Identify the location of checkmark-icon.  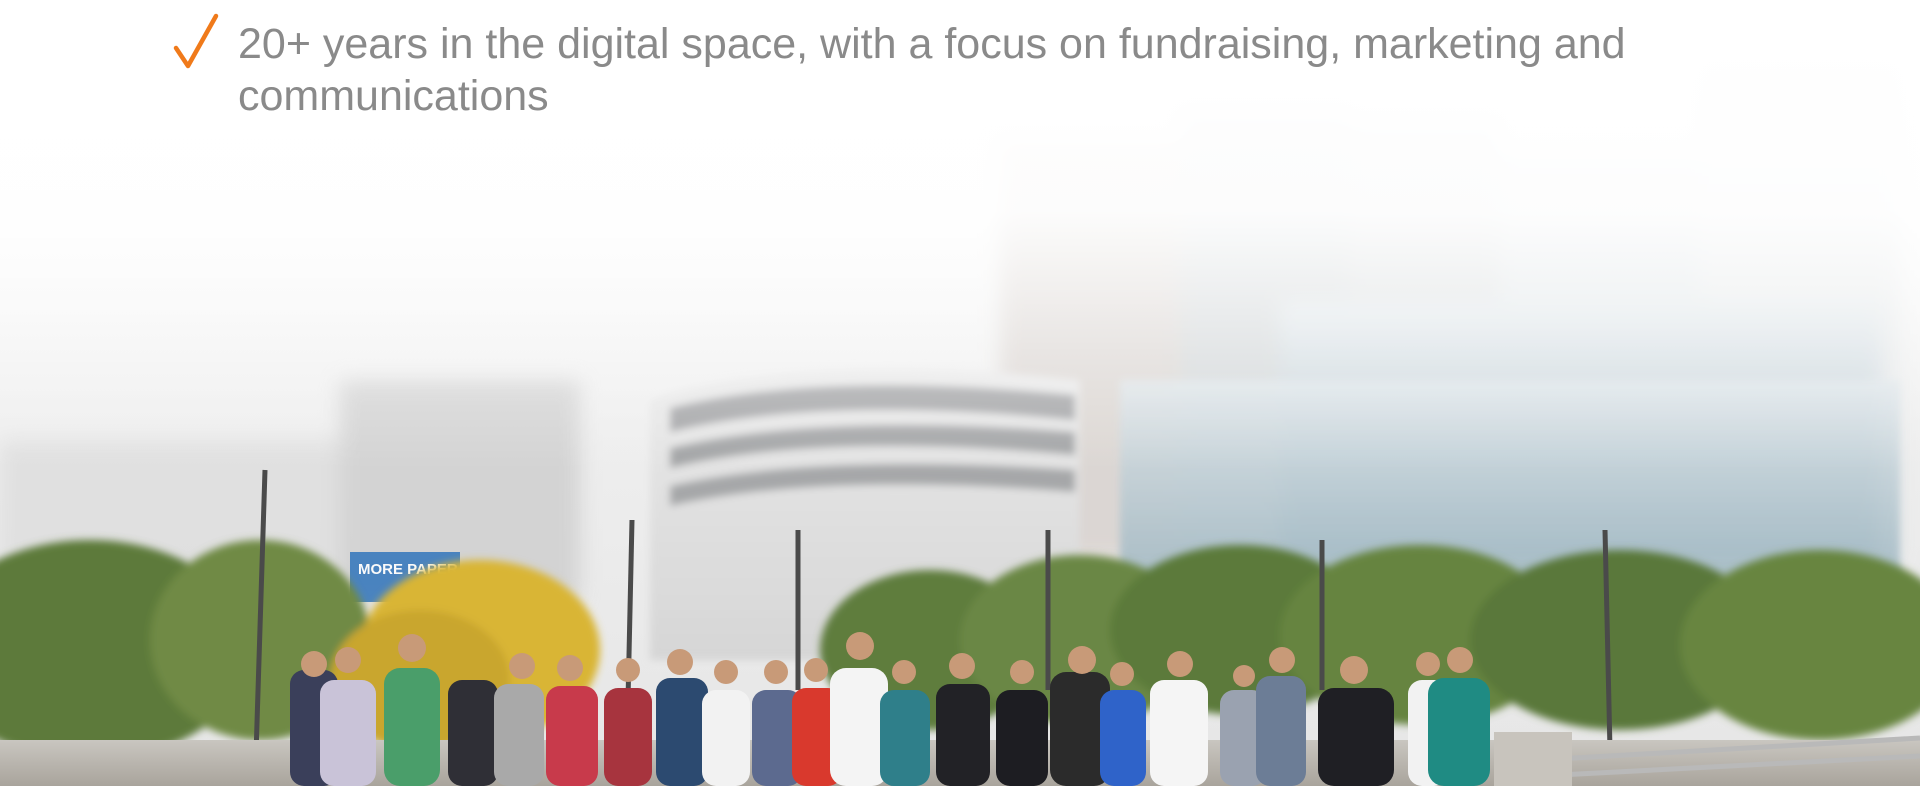
(196, 41).